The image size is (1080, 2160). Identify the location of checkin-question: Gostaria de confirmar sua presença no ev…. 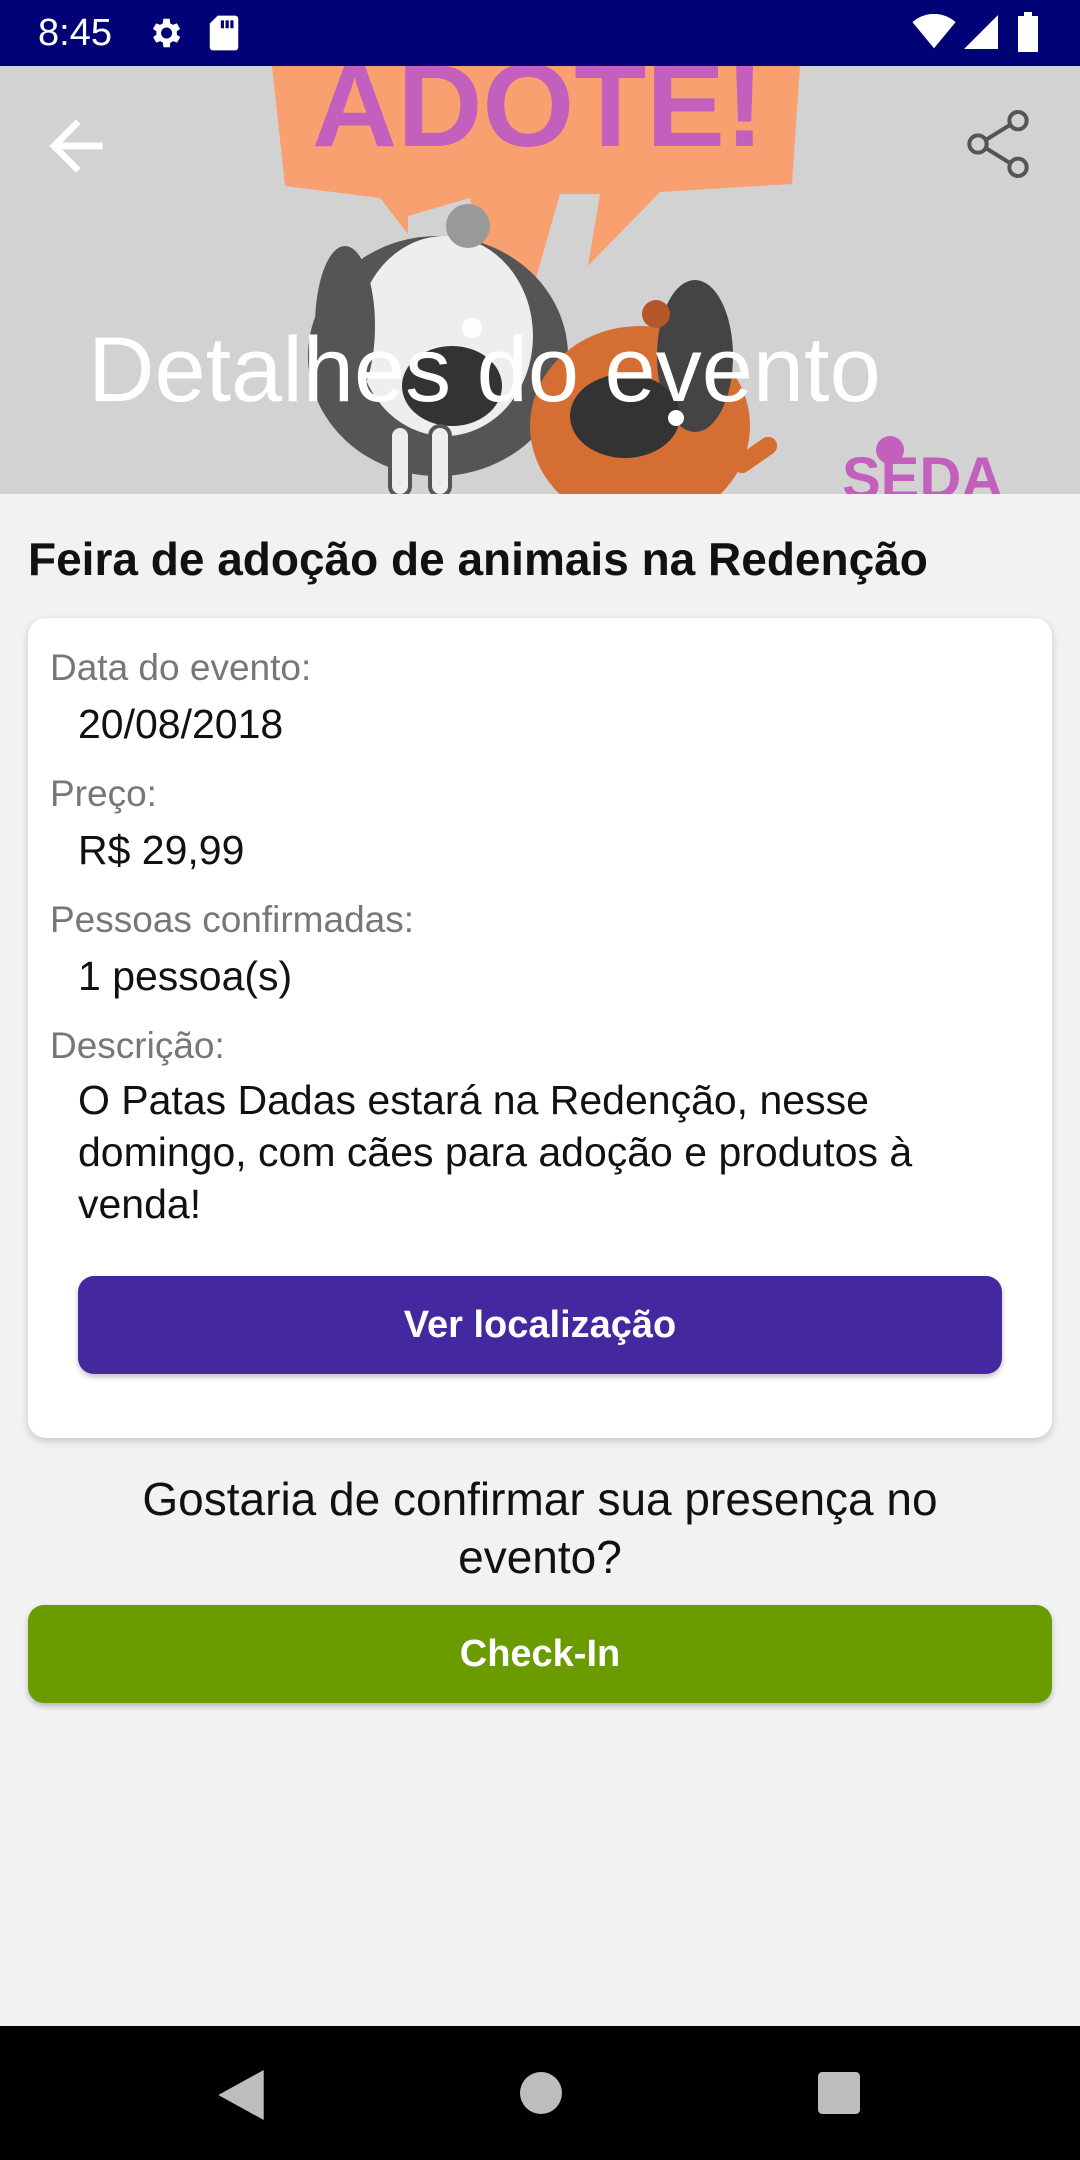
(540, 1528).